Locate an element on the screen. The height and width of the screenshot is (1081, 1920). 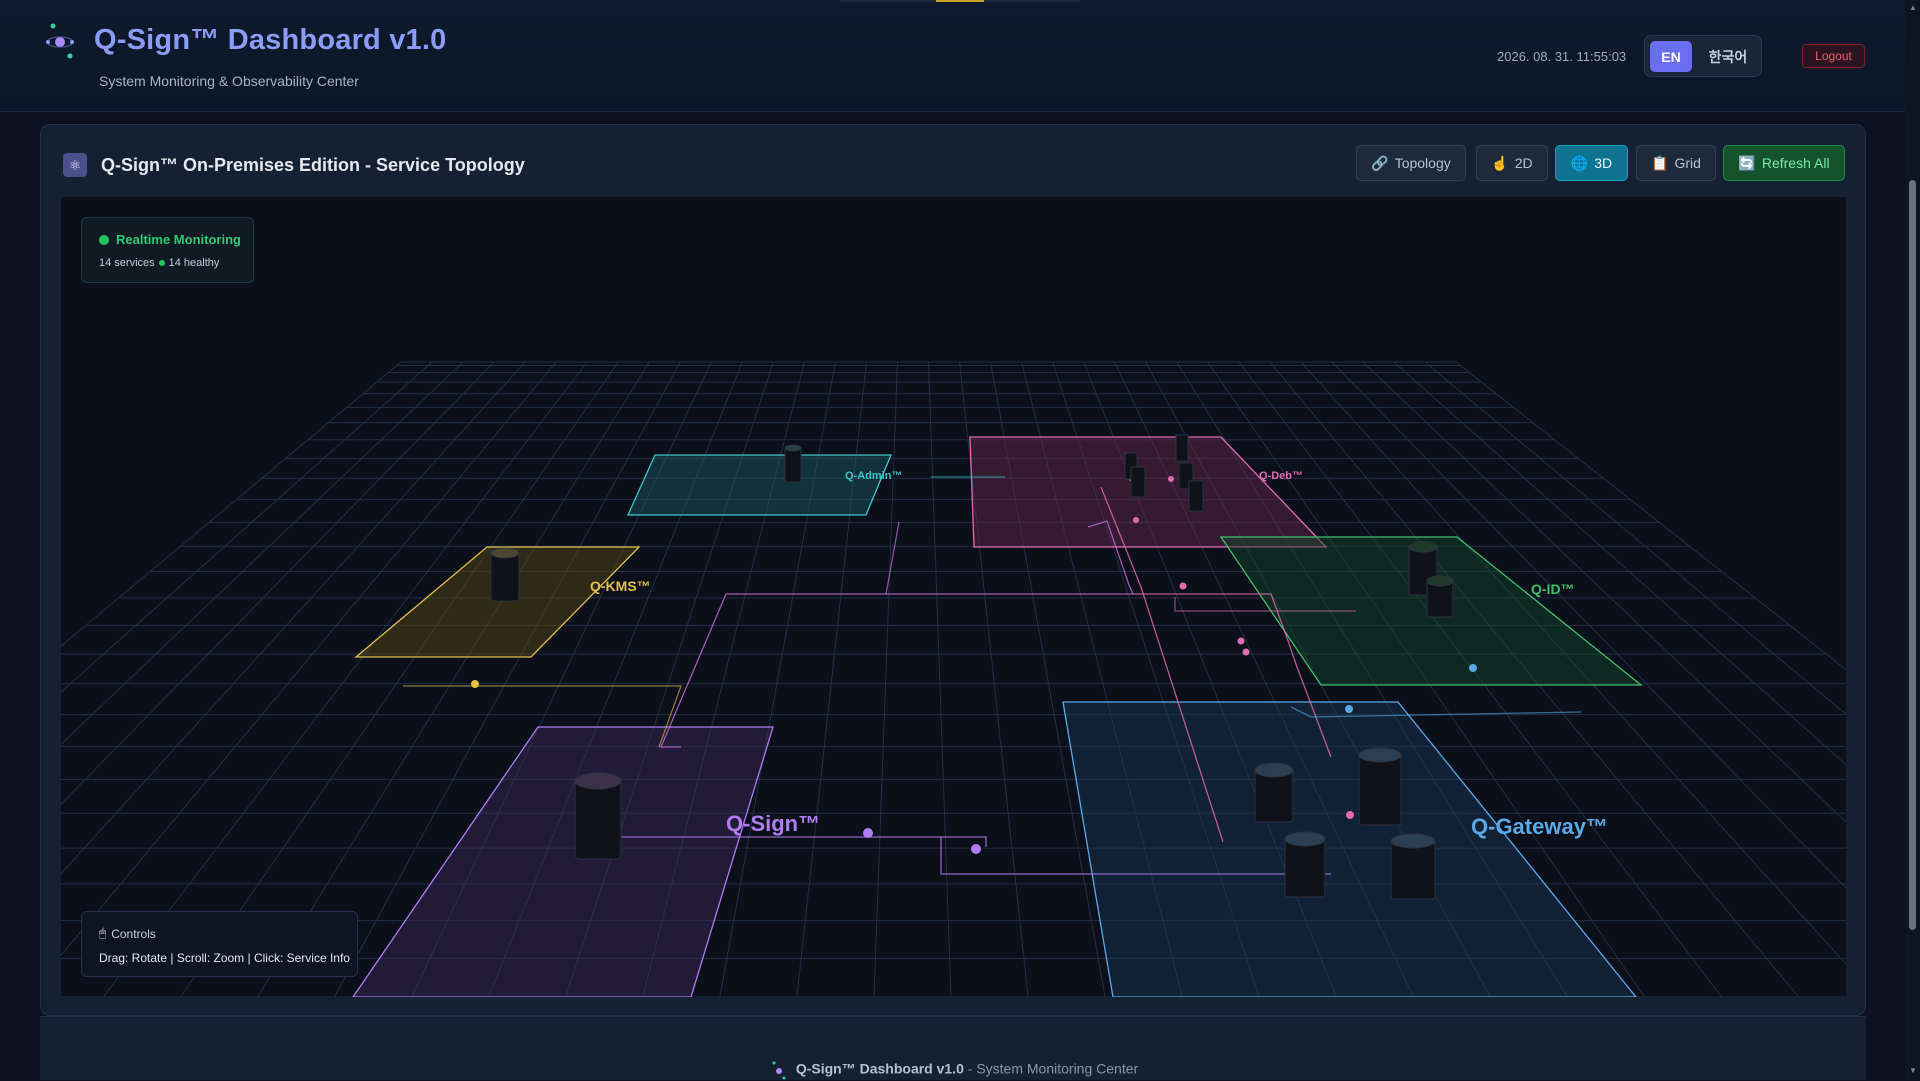
label-qadmin: Q-Admin™ is located at coordinates (873, 476).